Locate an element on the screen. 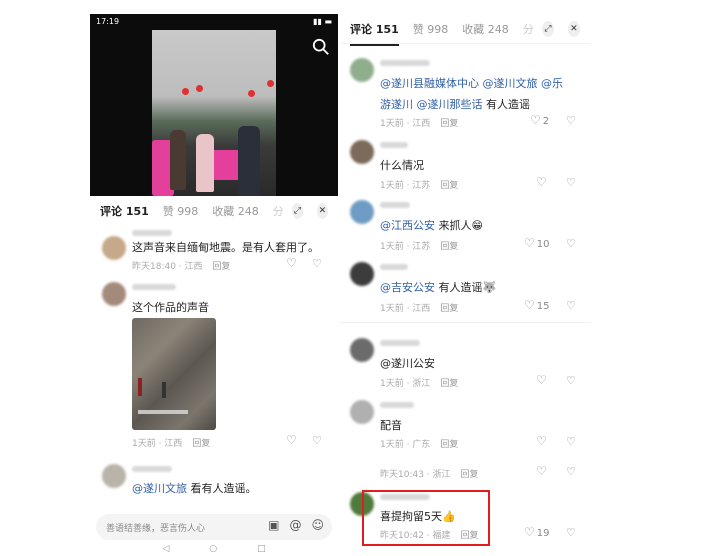 The width and height of the screenshot is (719, 556). comment-meta: 1天前 · 江西 回复 is located at coordinates (171, 444).